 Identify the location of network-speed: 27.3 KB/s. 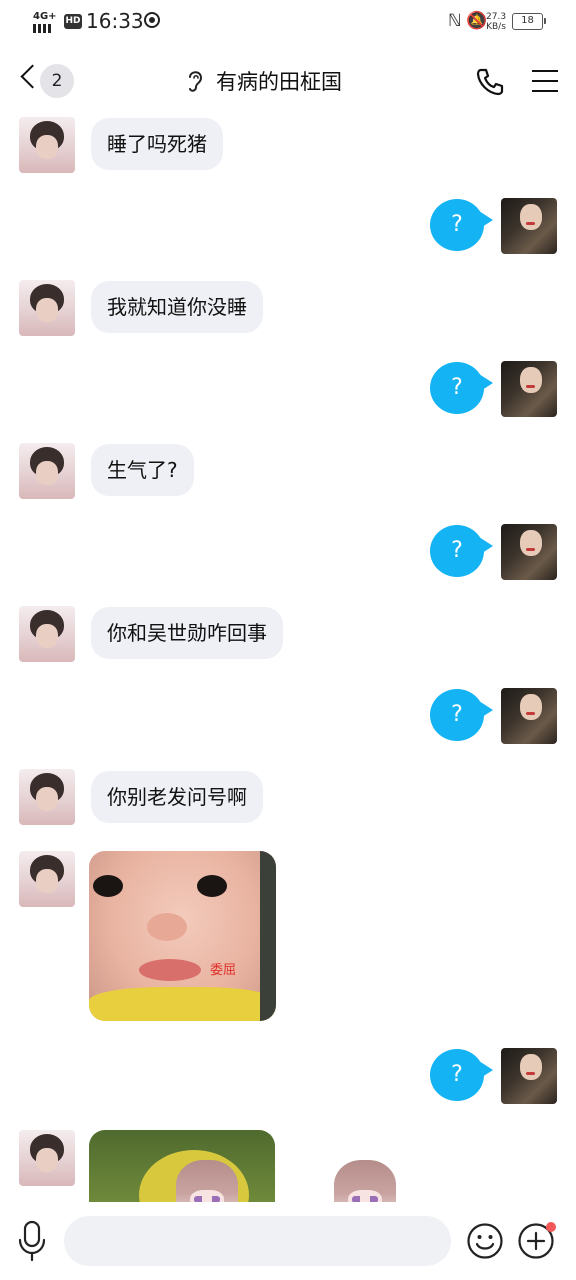
(496, 22).